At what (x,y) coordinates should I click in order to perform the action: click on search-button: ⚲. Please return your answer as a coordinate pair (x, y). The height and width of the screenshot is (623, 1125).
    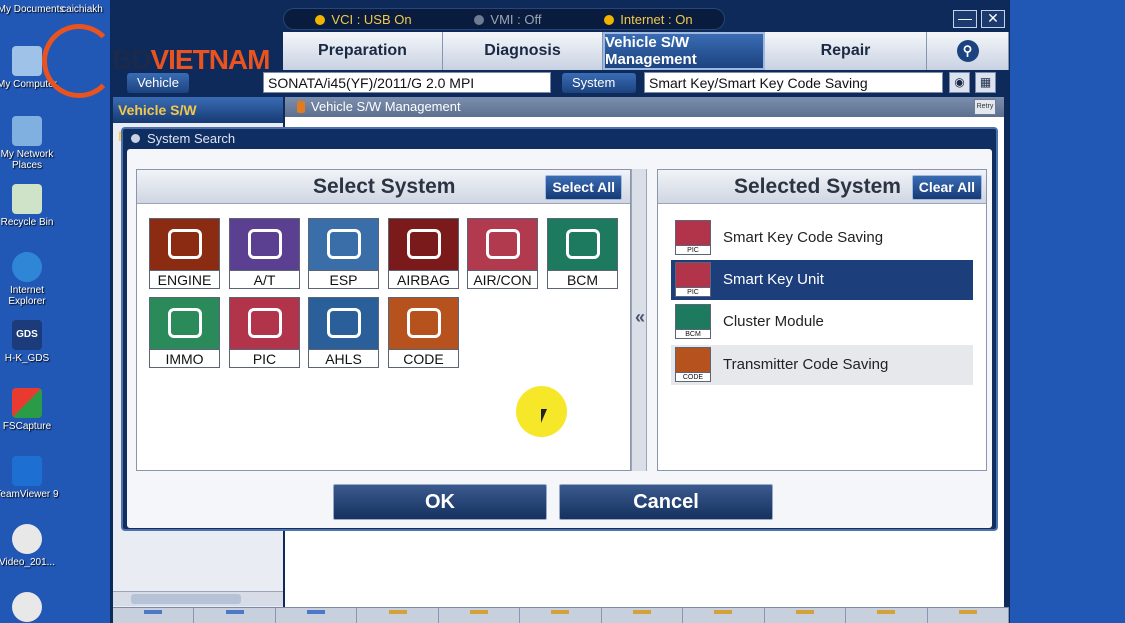
    Looking at the image, I should click on (968, 51).